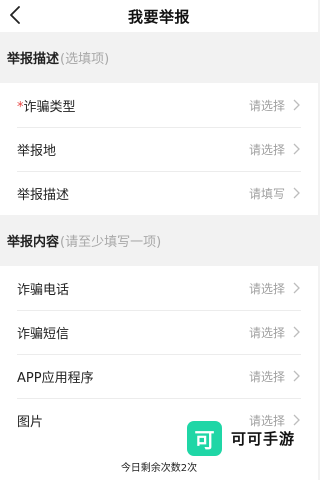 Image resolution: width=320 pixels, height=480 pixels. Describe the element at coordinates (37, 151) in the screenshot. I see `row-label: 举报地` at that location.